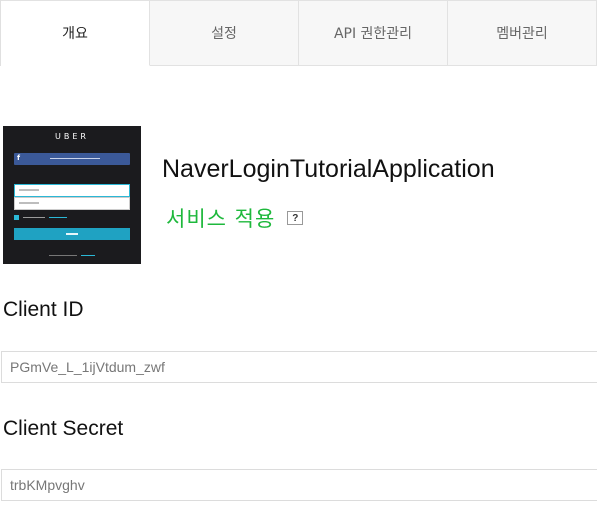 The image size is (597, 507). What do you see at coordinates (63, 428) in the screenshot?
I see `client-secret-label: Client Secret` at bounding box center [63, 428].